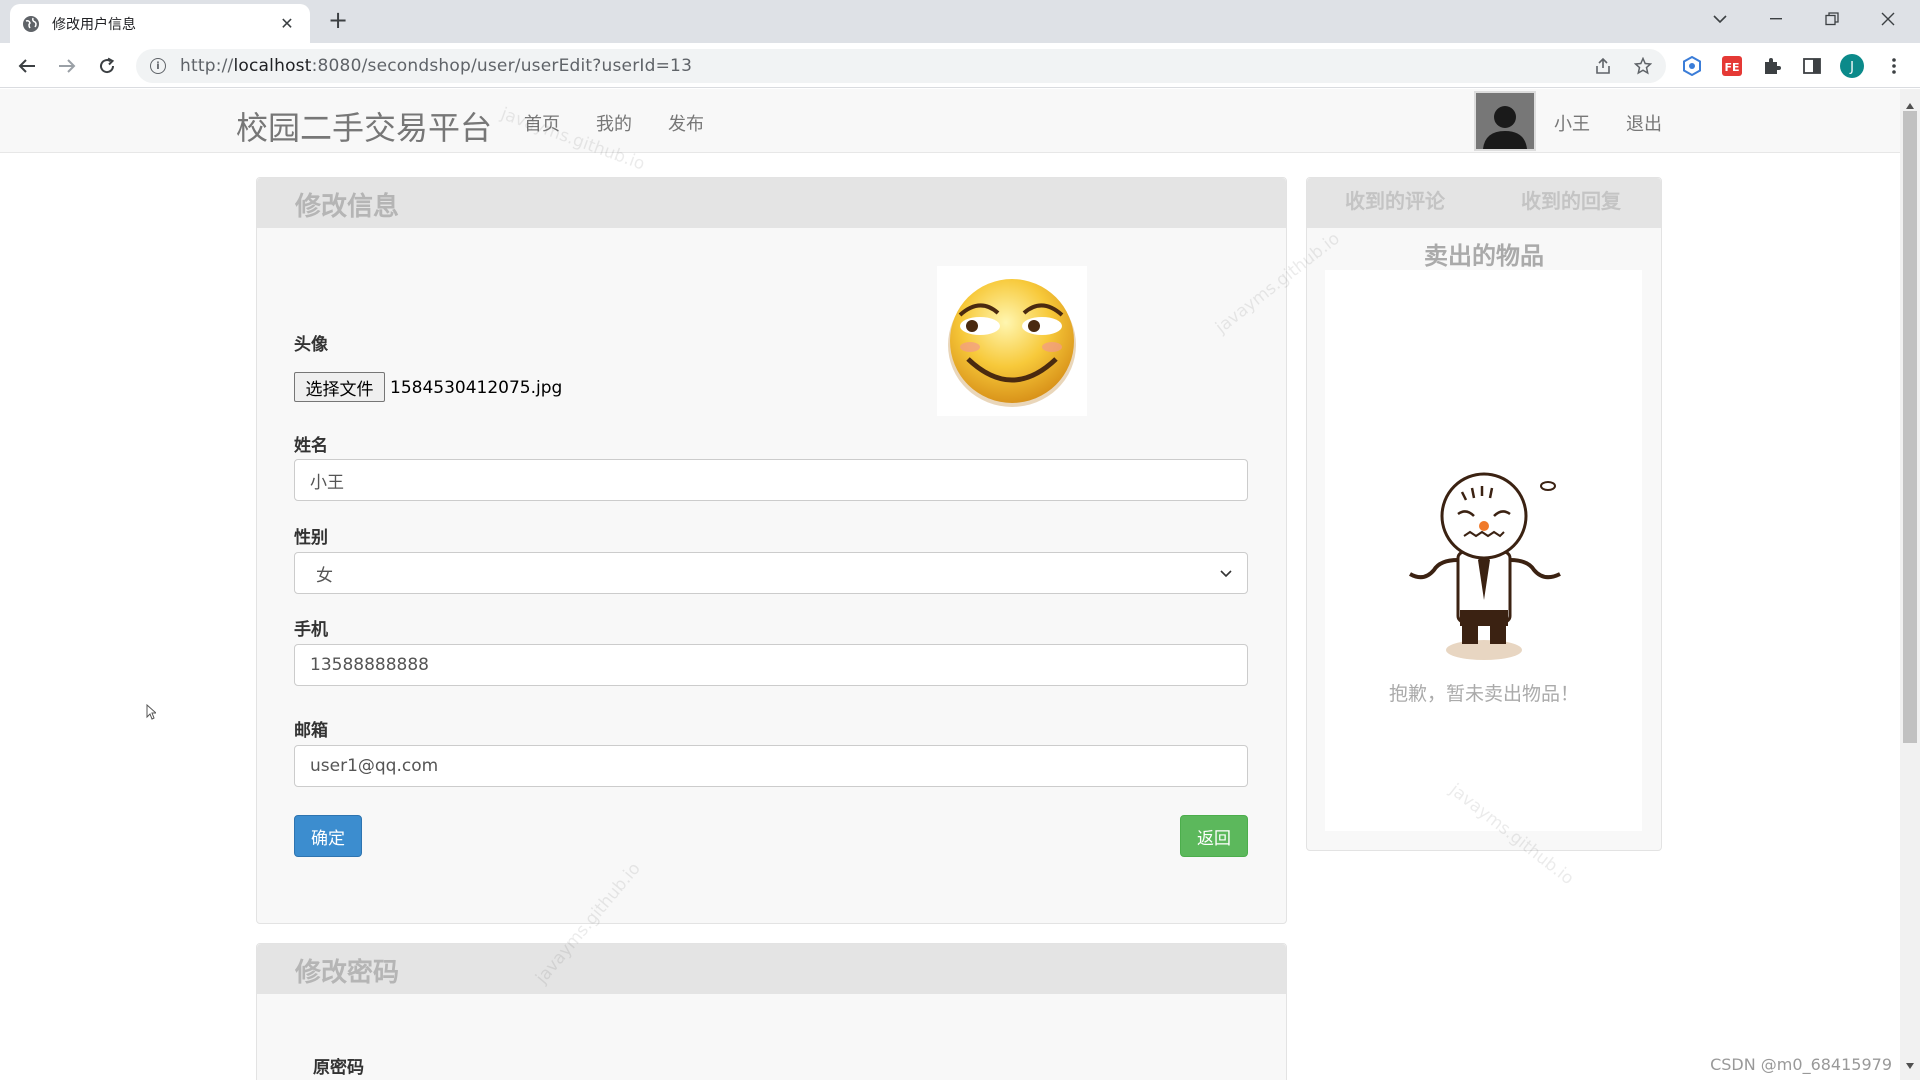  What do you see at coordinates (1012, 341) in the screenshot?
I see `avatar-preview-image` at bounding box center [1012, 341].